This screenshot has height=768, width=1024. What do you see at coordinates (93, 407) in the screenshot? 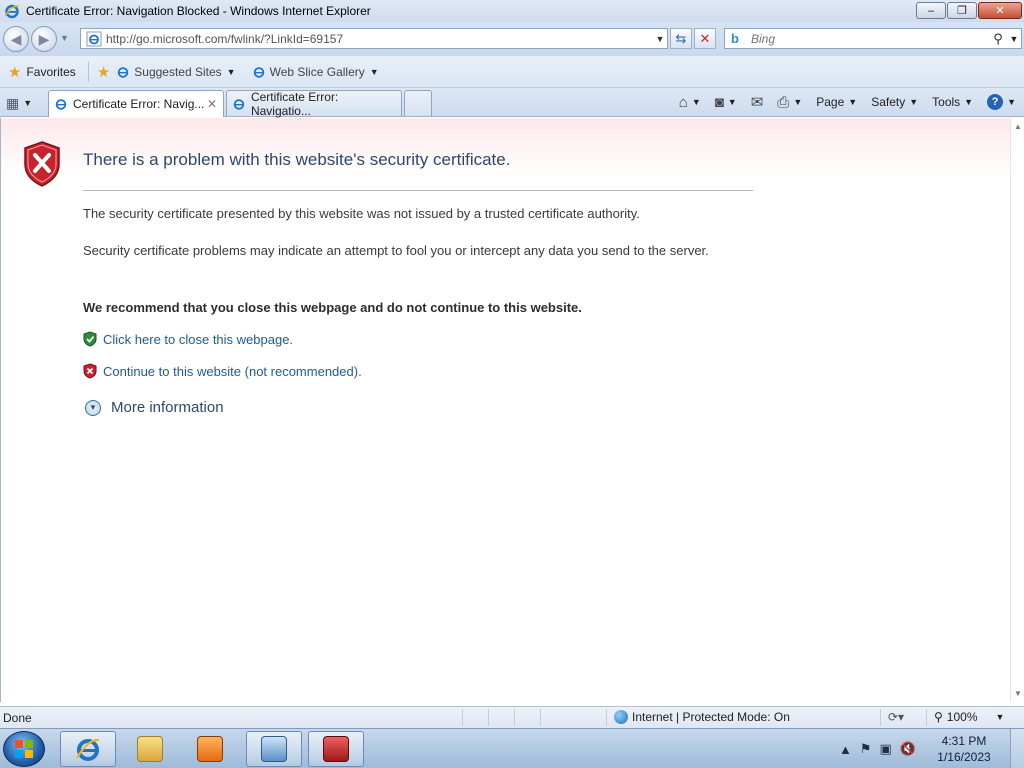
I see `expand-chevron-icon: ▼` at bounding box center [93, 407].